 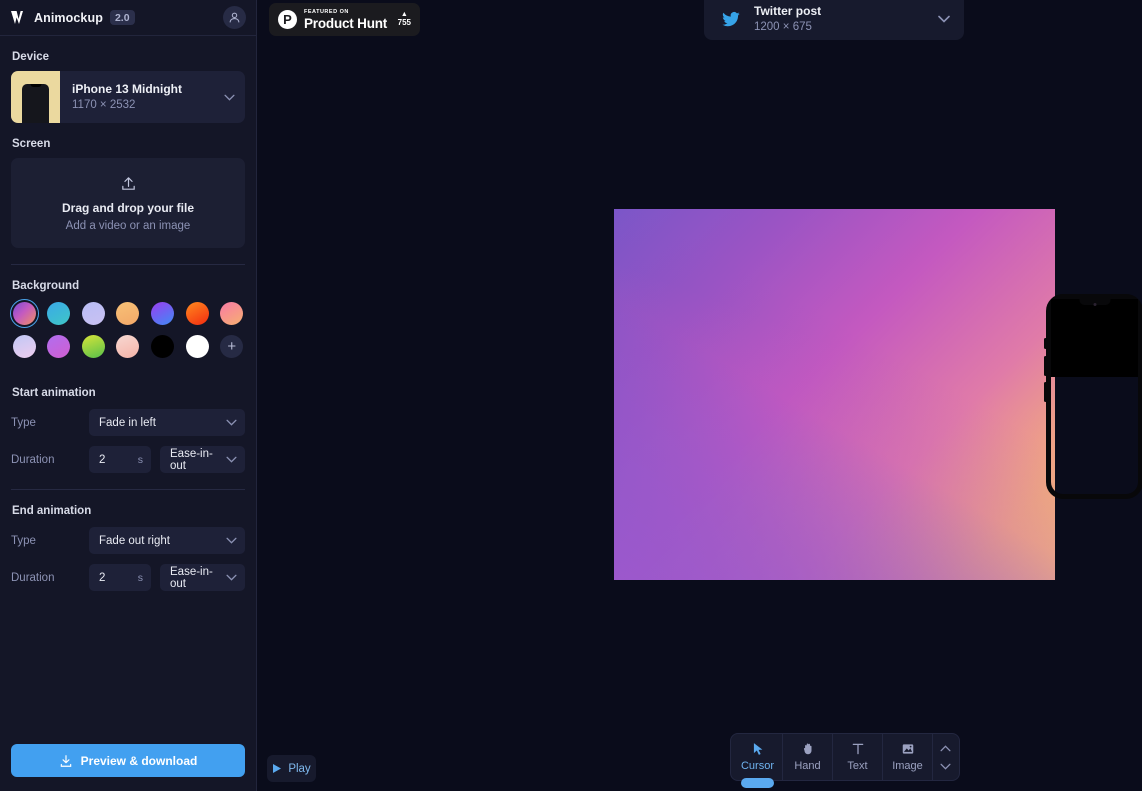 What do you see at coordinates (907, 766) in the screenshot?
I see `tool-image-label: Image` at bounding box center [907, 766].